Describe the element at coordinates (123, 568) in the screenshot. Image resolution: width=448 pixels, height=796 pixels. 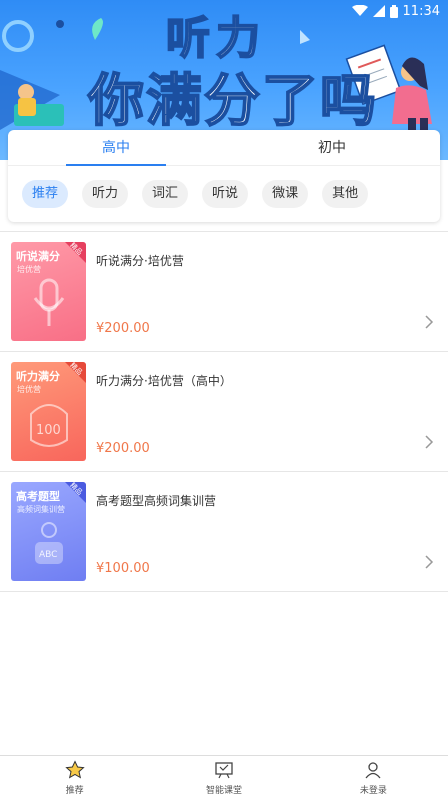
I see `course-price: ¥100.00` at that location.